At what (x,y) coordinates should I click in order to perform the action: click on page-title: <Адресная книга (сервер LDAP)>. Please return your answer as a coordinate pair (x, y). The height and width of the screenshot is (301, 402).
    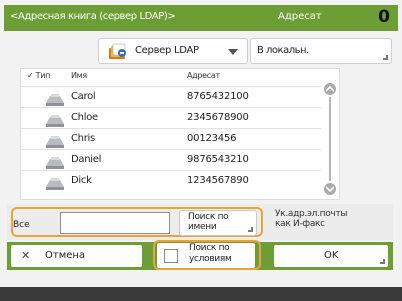
    Looking at the image, I should click on (93, 16).